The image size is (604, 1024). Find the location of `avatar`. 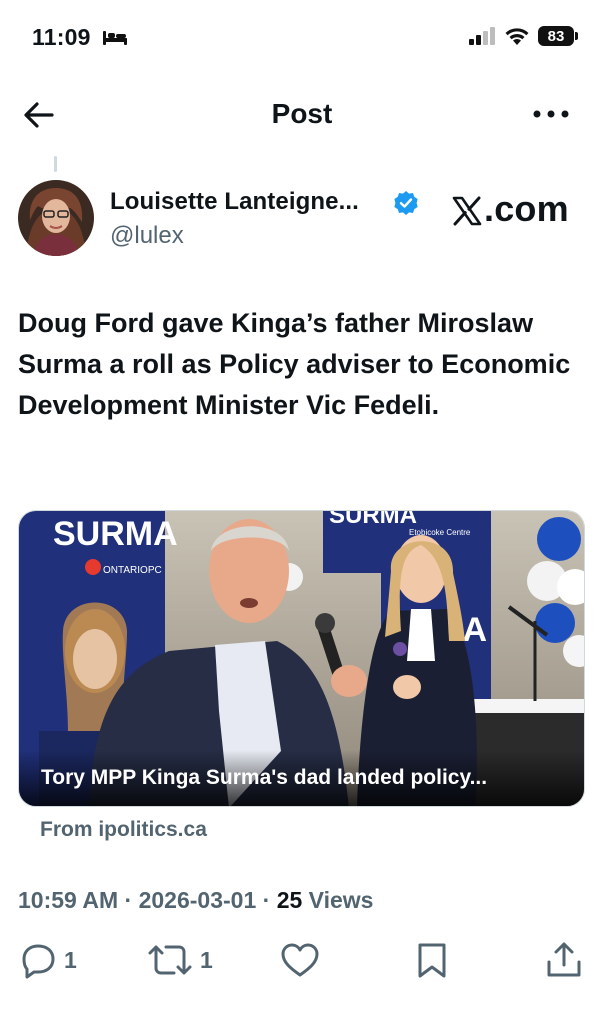

avatar is located at coordinates (56, 218).